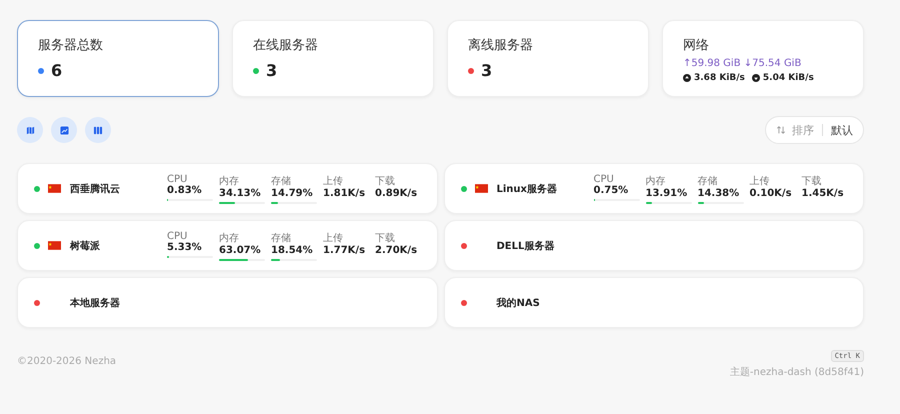  What do you see at coordinates (56, 70) in the screenshot?
I see `server-count: 6` at bounding box center [56, 70].